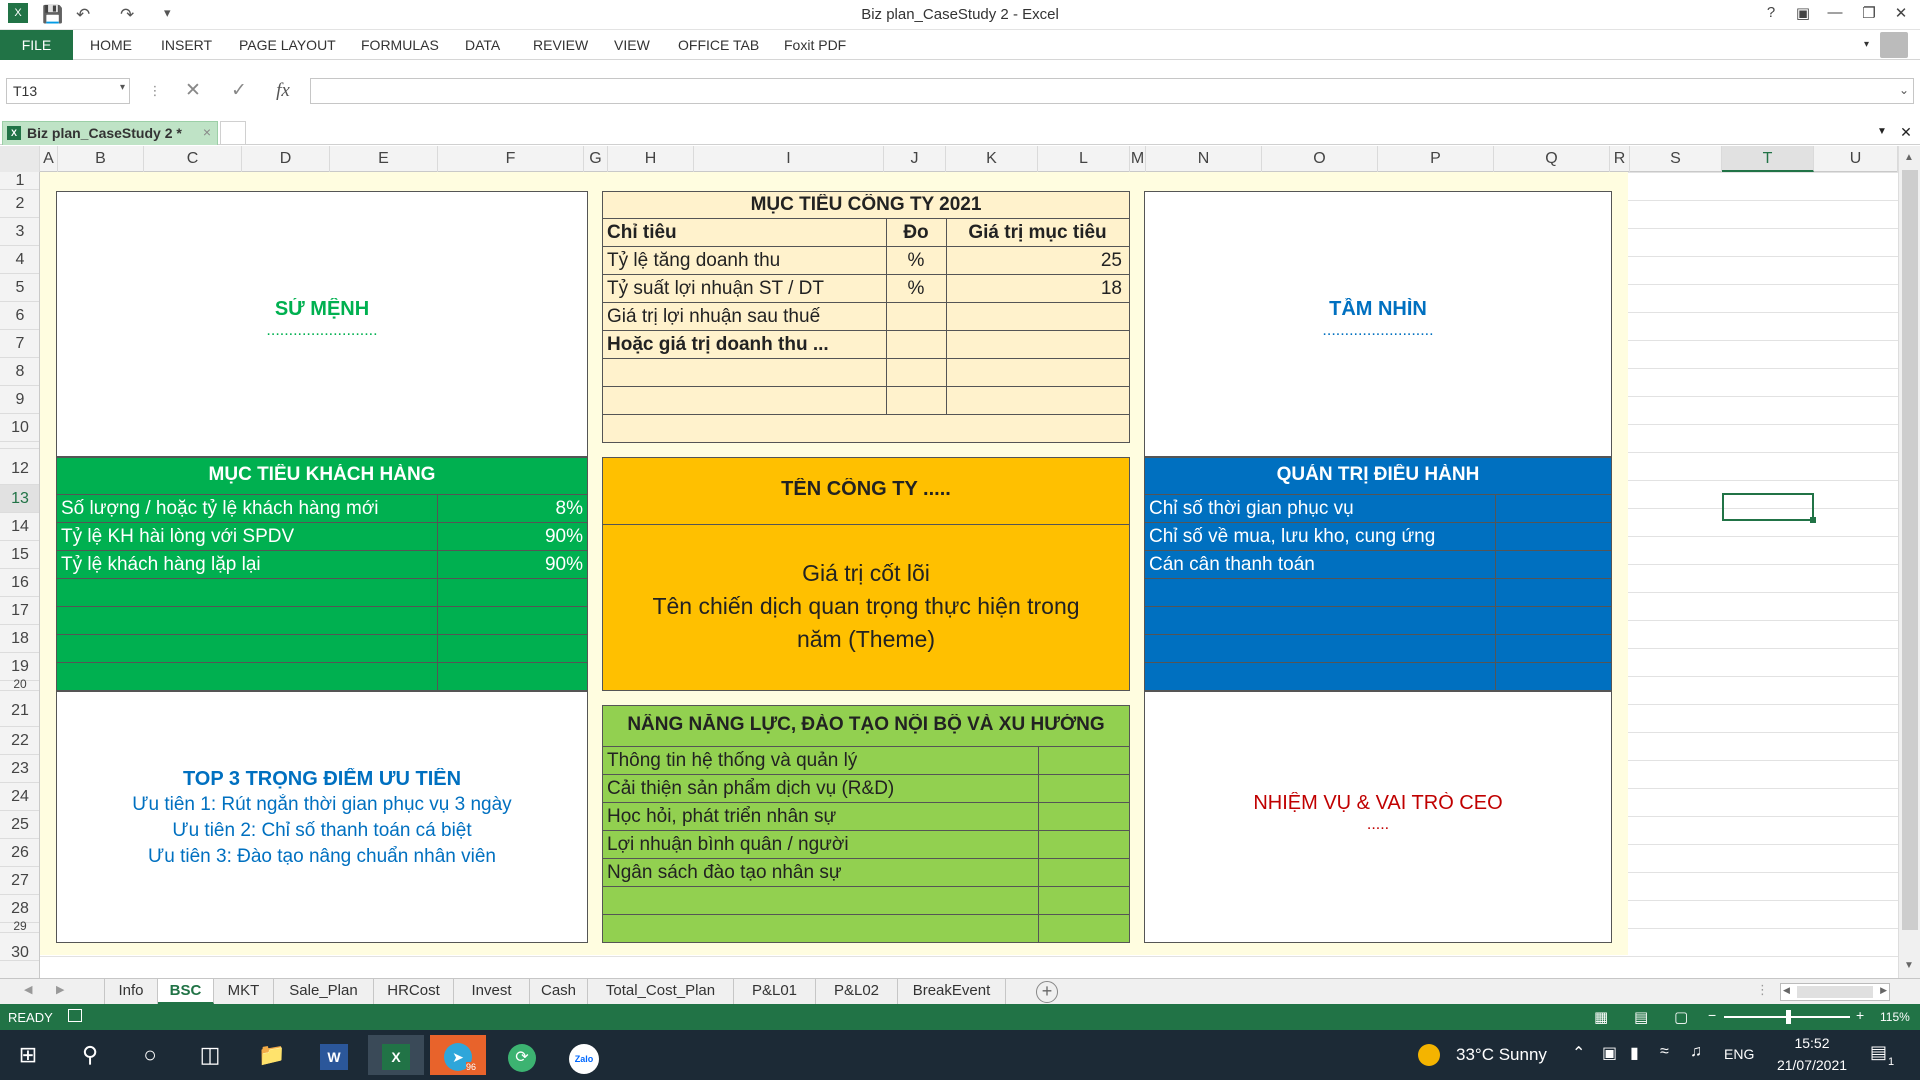  Describe the element at coordinates (1906, 132) in the screenshot. I see `tab-close-all-icon: ✕` at that location.